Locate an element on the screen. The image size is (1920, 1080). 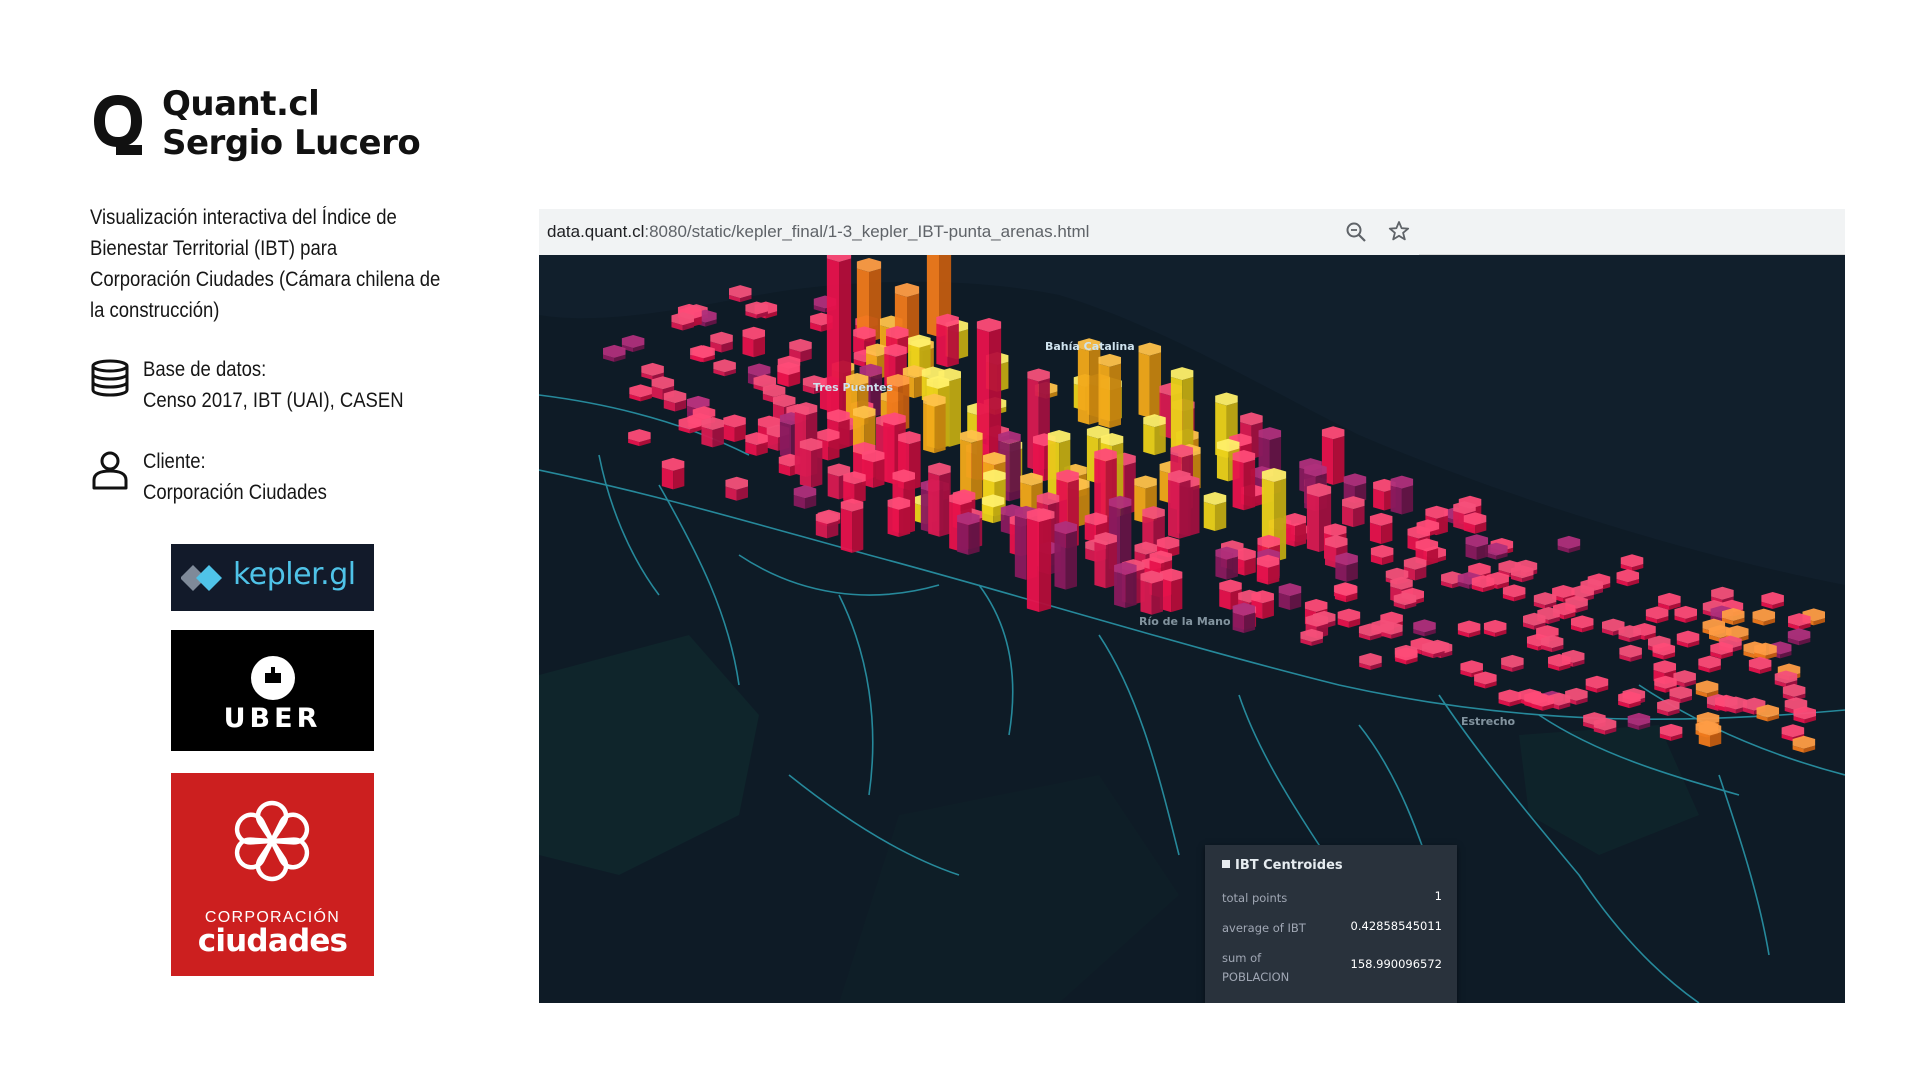
magnifier-icon is located at coordinates (1356, 232).